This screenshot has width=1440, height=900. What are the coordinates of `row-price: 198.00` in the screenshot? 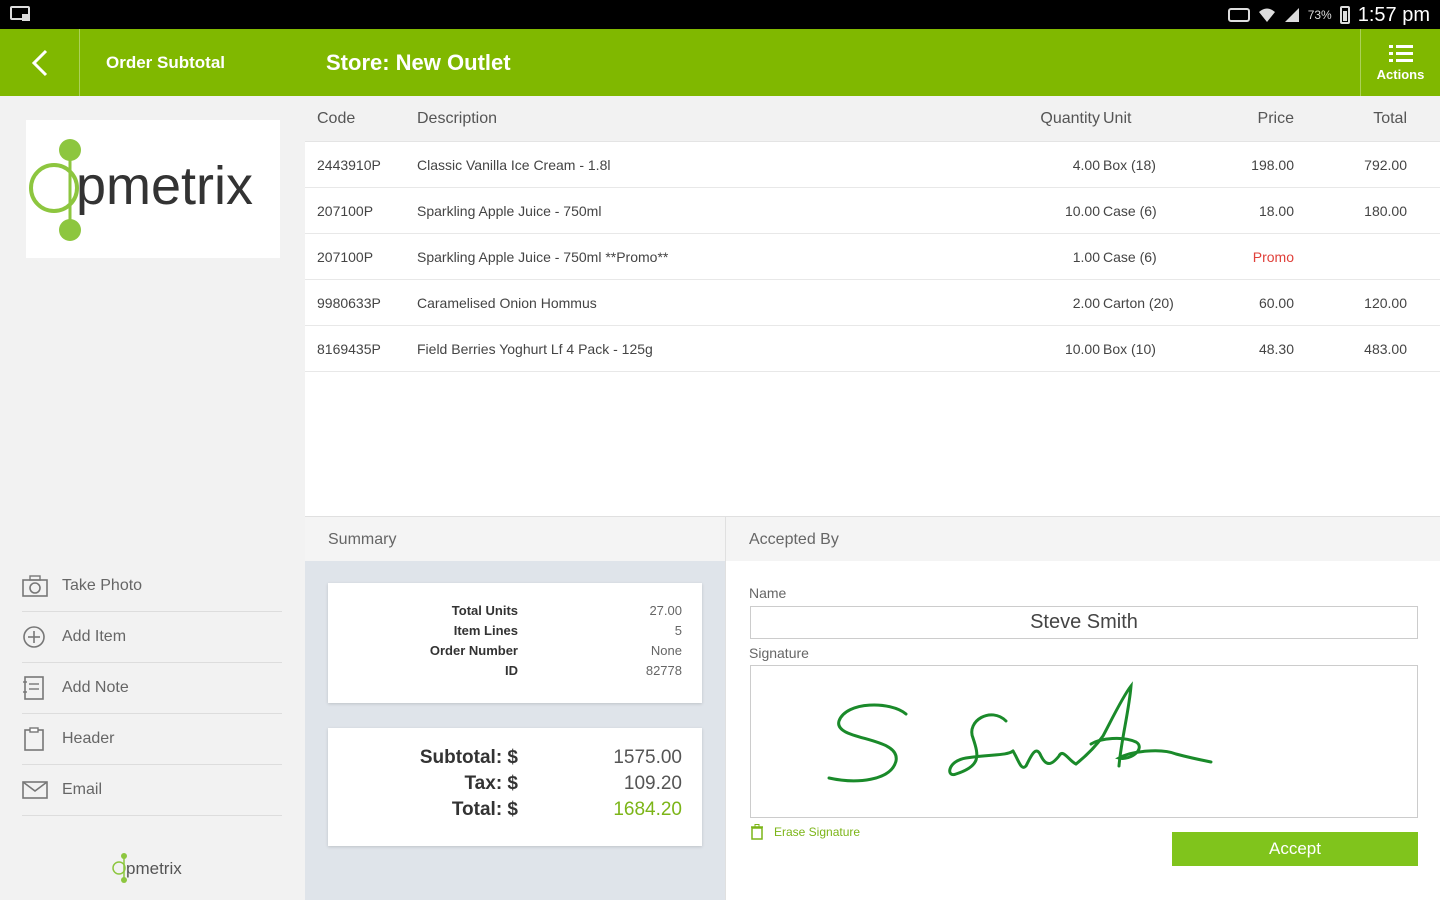 It's located at (1272, 165).